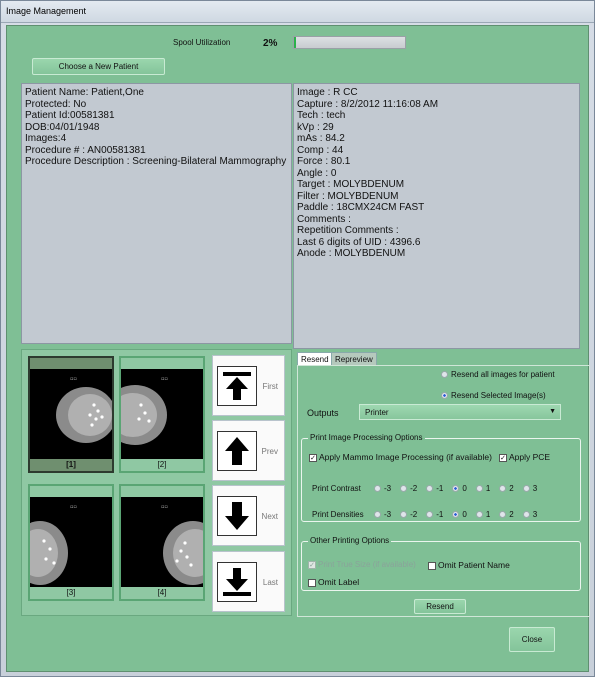 The height and width of the screenshot is (677, 595). What do you see at coordinates (339, 582) in the screenshot?
I see `omit-label-label: Omit Label` at bounding box center [339, 582].